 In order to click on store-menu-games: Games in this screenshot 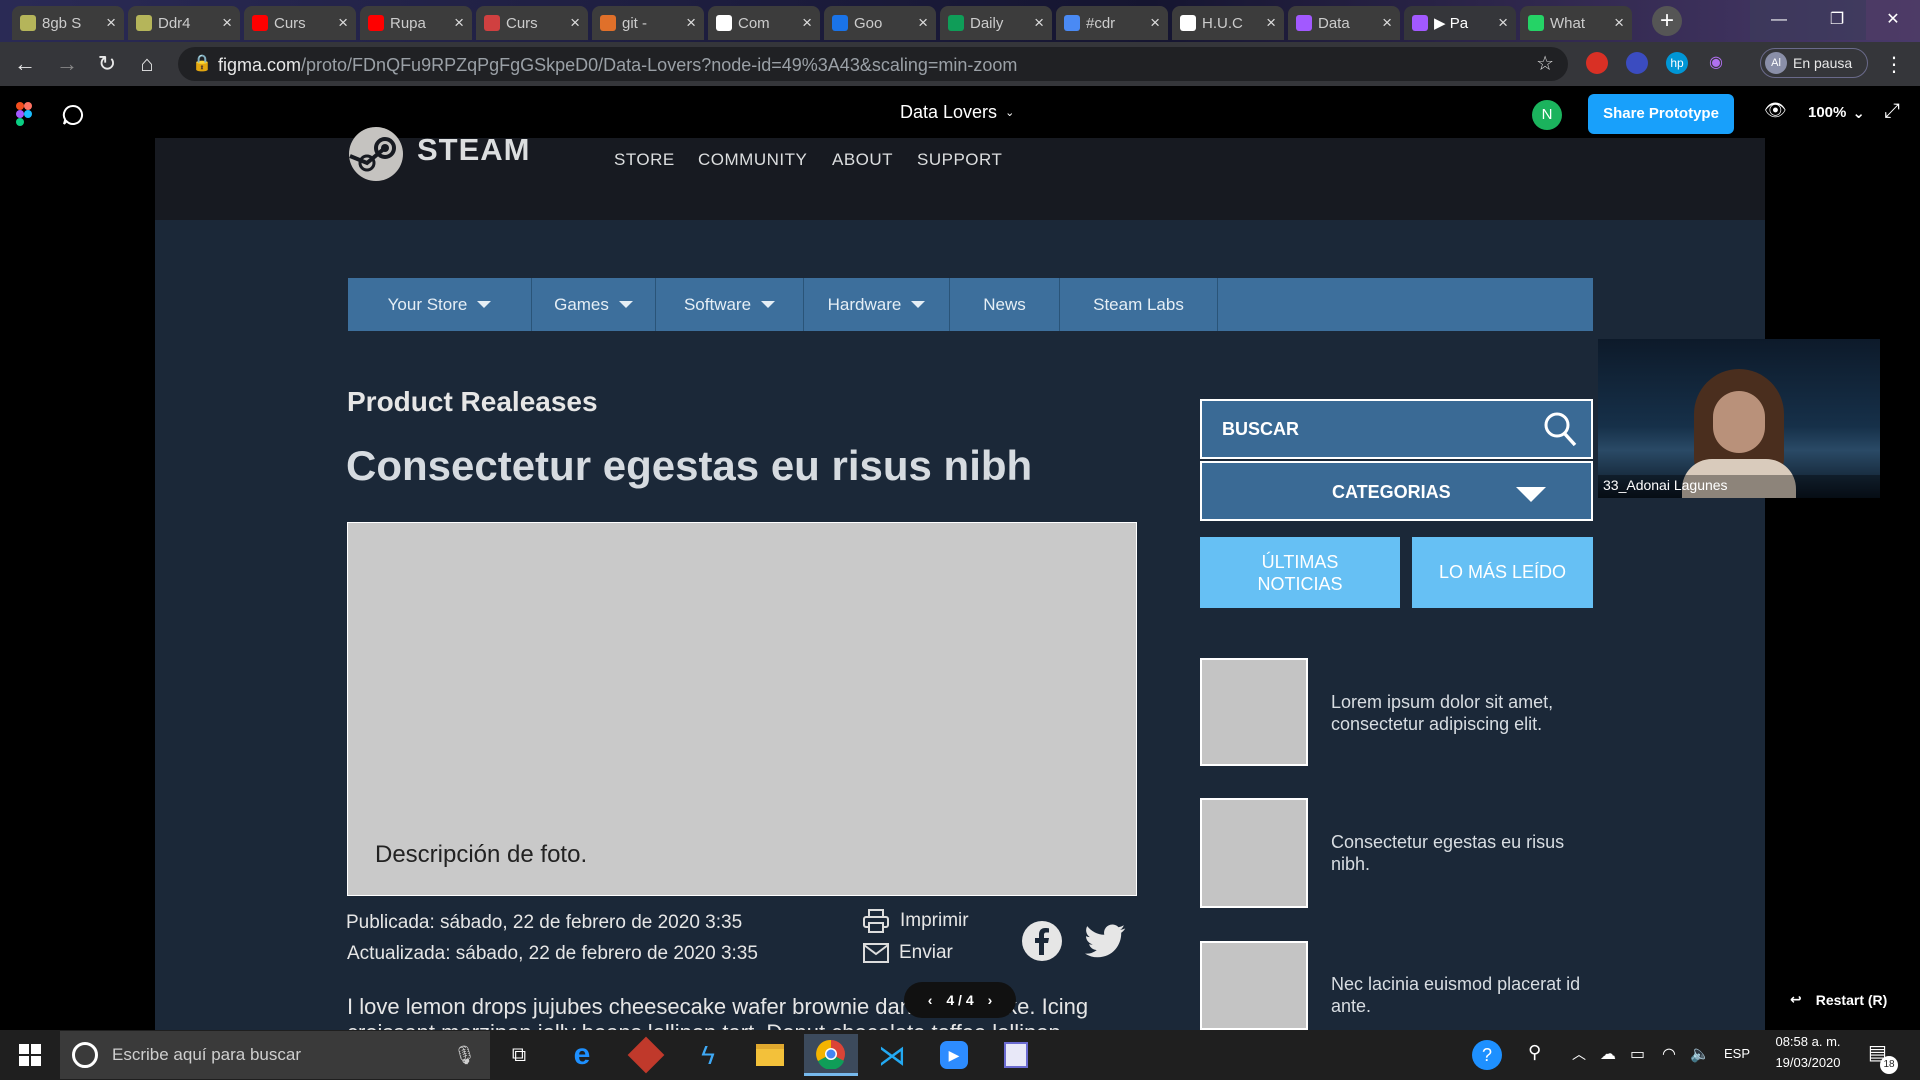, I will do `click(594, 304)`.